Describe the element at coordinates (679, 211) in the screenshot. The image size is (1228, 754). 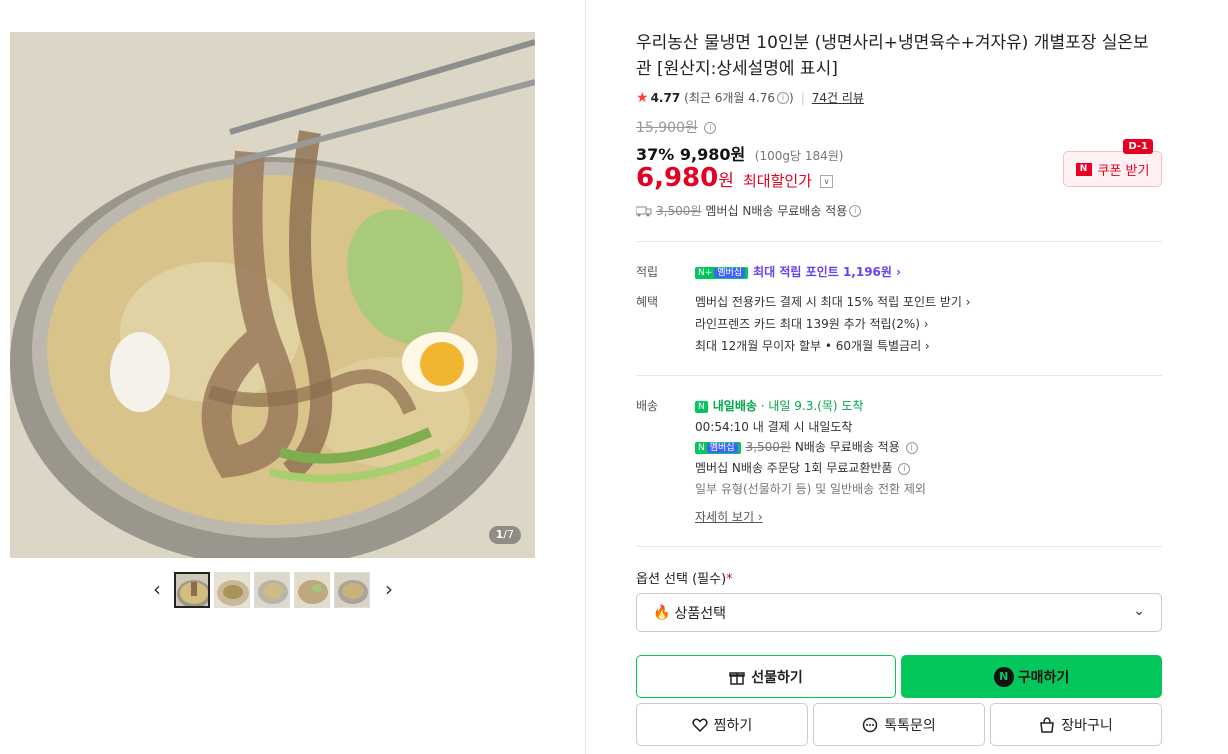
I see `shipping-old-fee: 3,500원` at that location.